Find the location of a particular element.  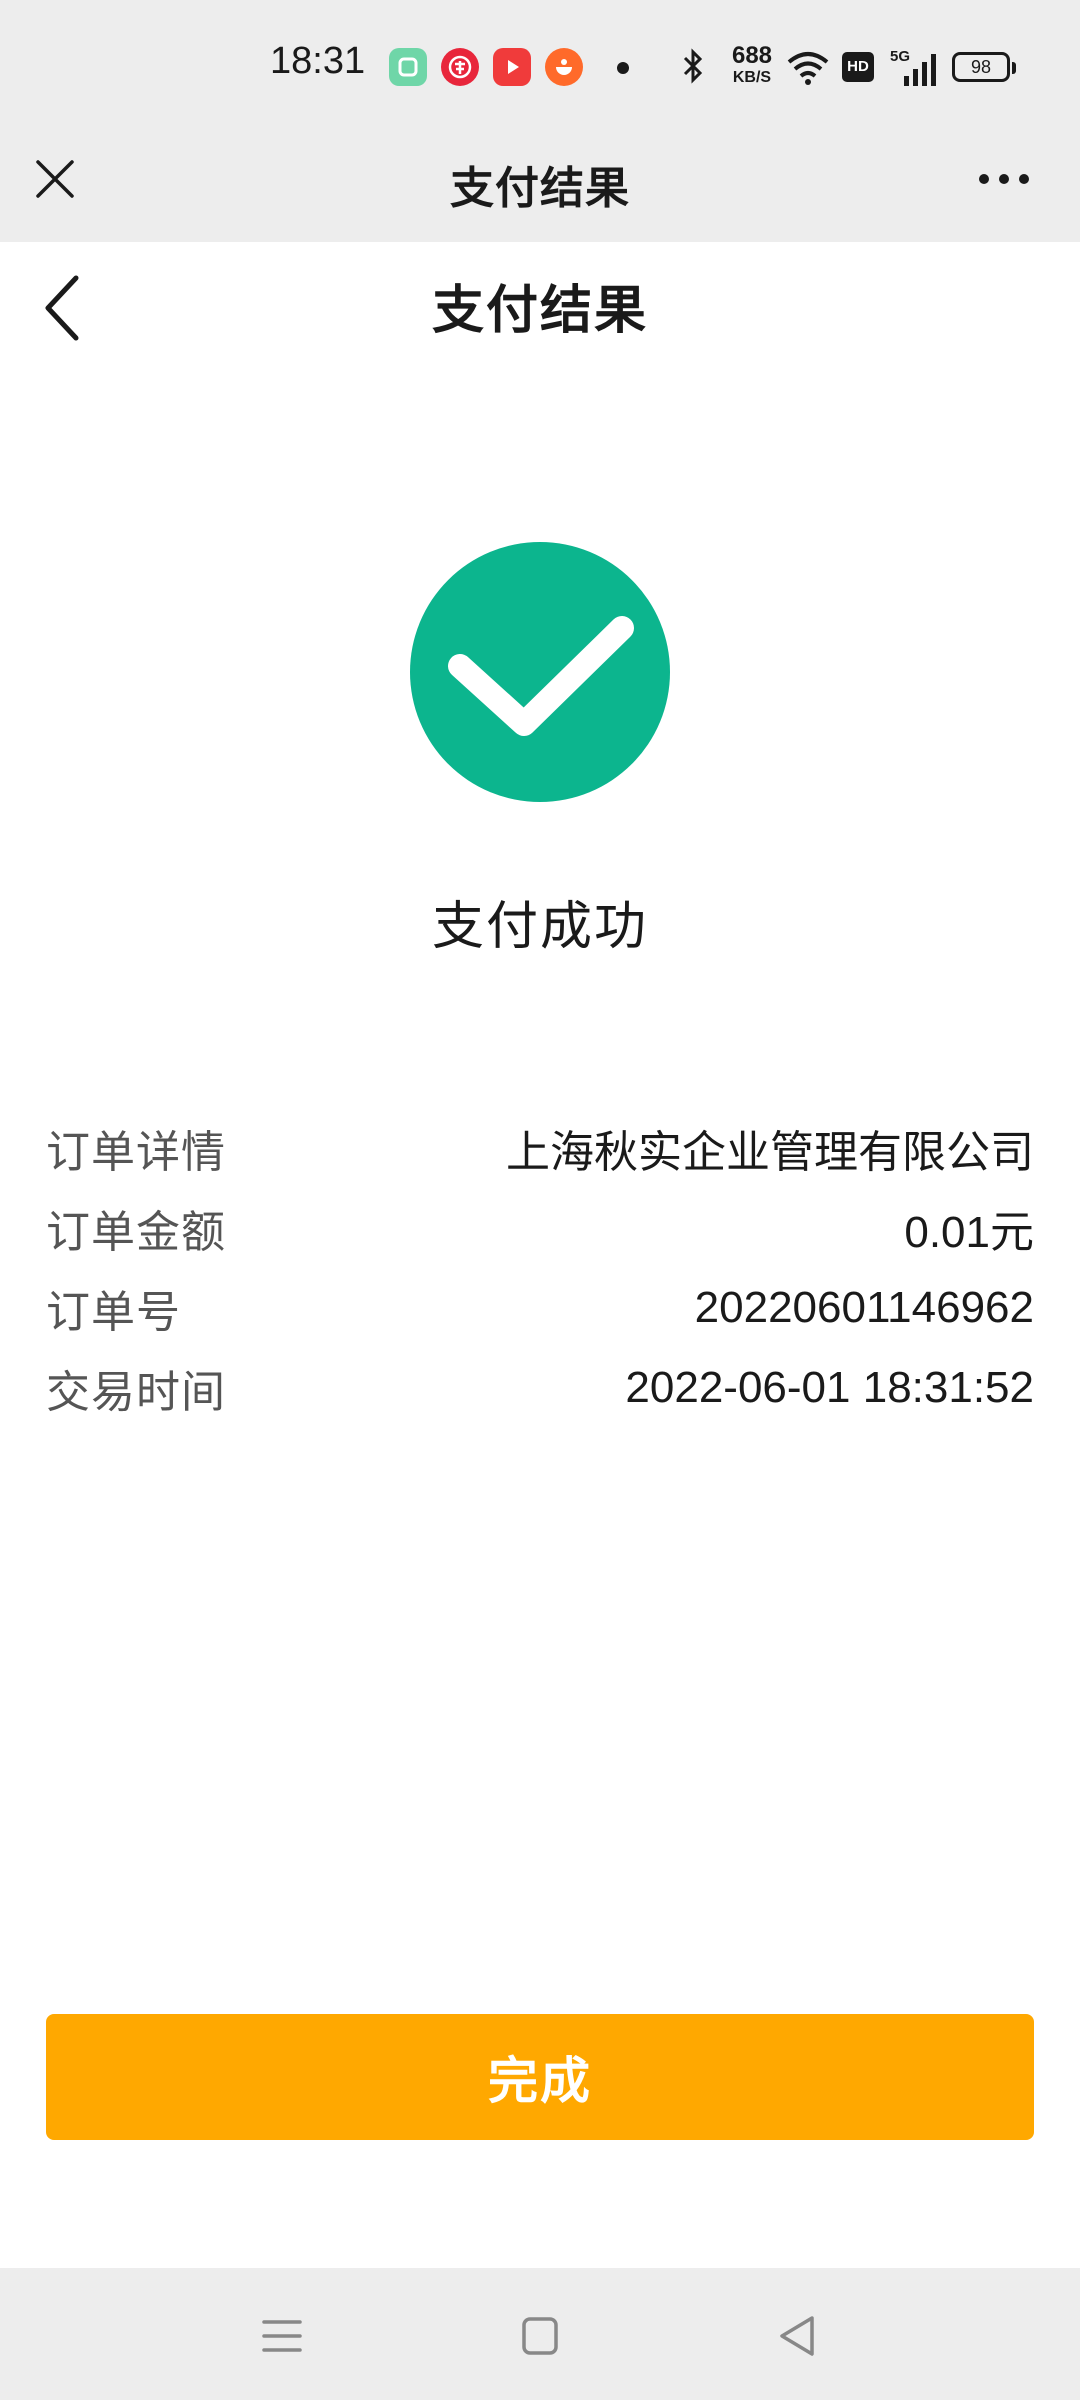

battery-indicator: 98 is located at coordinates (984, 67).